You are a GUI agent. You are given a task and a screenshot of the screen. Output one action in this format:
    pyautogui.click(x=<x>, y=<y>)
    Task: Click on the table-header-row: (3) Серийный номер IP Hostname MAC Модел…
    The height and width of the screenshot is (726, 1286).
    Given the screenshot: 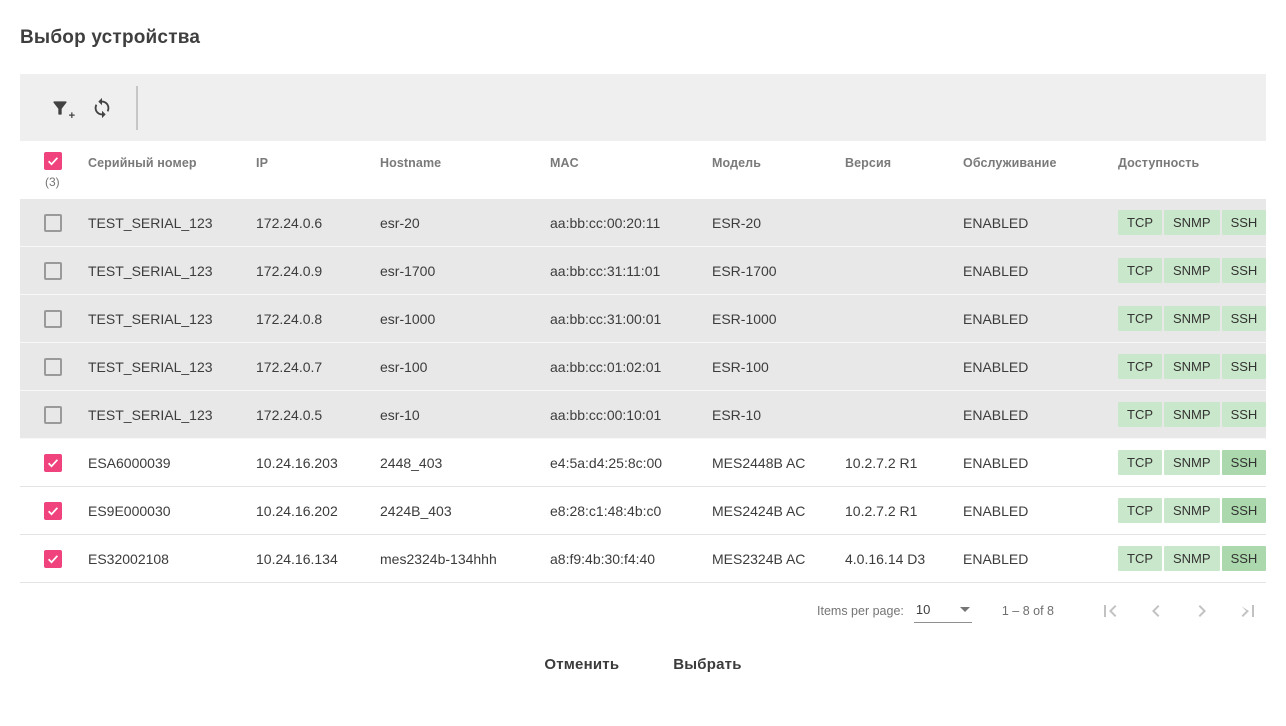 What is the action you would take?
    pyautogui.click(x=643, y=170)
    